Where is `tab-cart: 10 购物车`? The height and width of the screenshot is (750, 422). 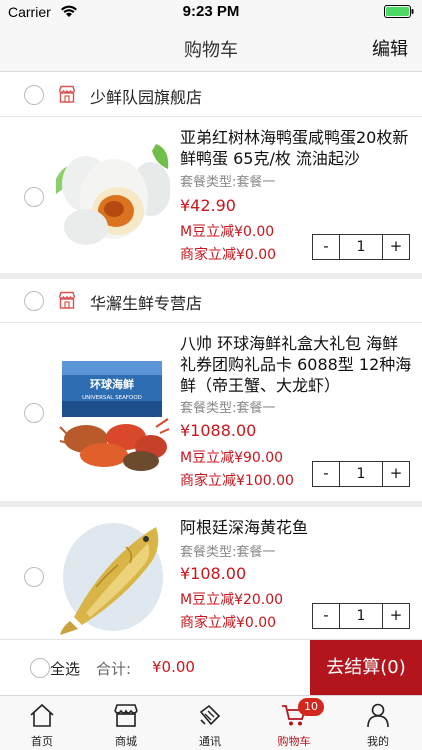
tab-cart: 10 购物车 is located at coordinates (294, 723).